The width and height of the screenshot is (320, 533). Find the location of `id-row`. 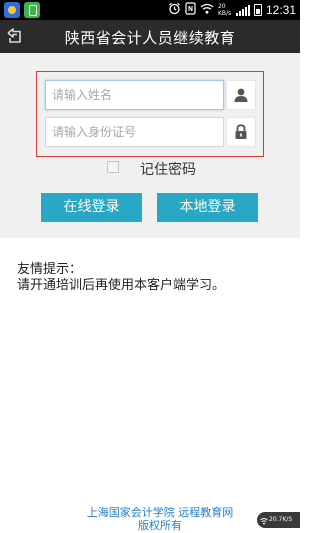

id-row is located at coordinates (150, 132).